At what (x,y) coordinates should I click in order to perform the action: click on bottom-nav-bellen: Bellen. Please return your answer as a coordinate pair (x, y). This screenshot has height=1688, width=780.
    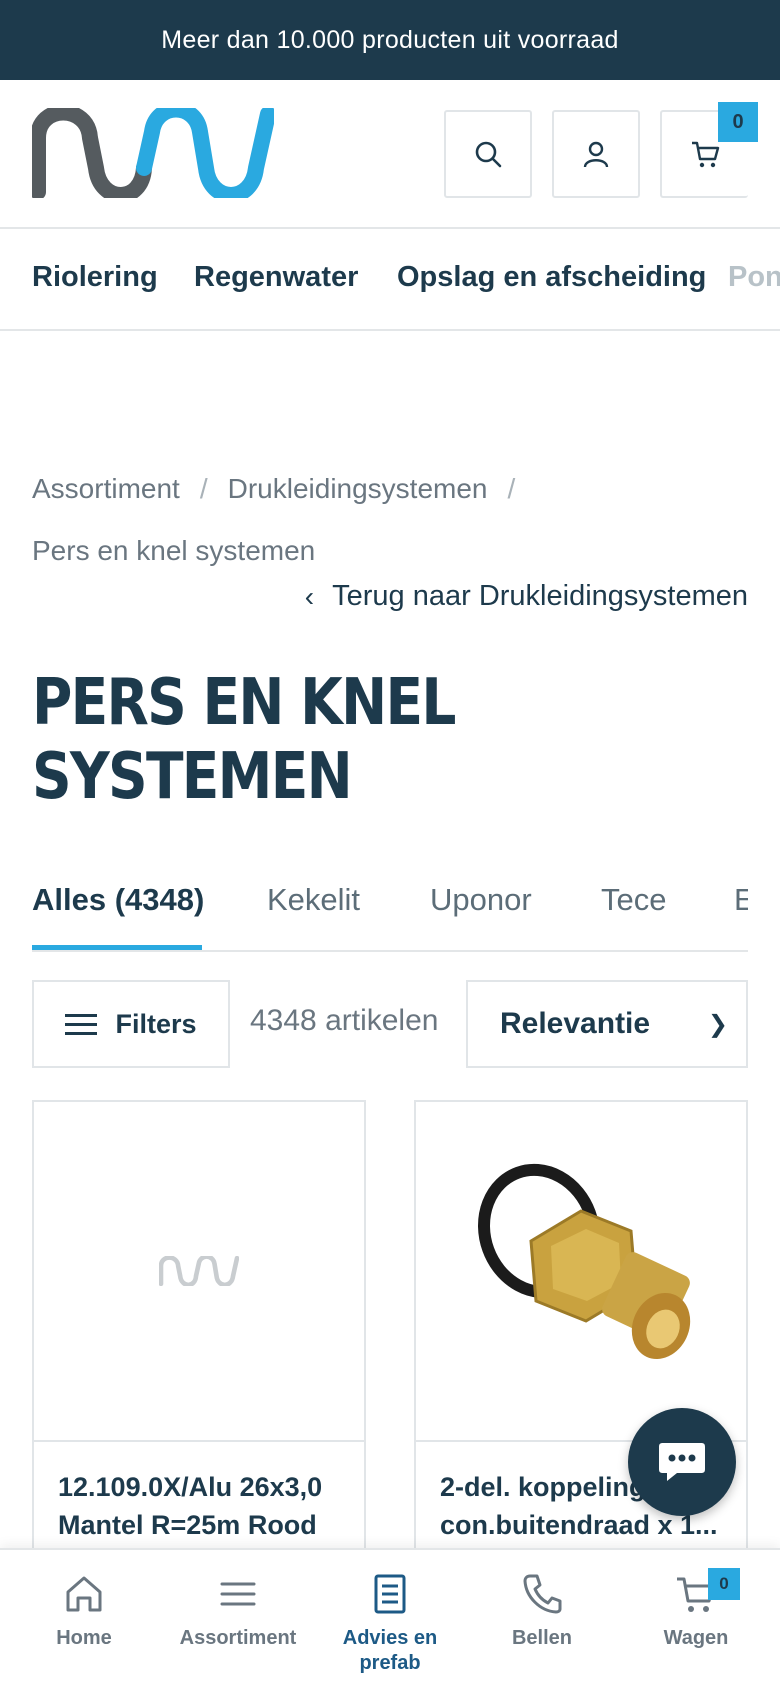
    Looking at the image, I should click on (542, 1611).